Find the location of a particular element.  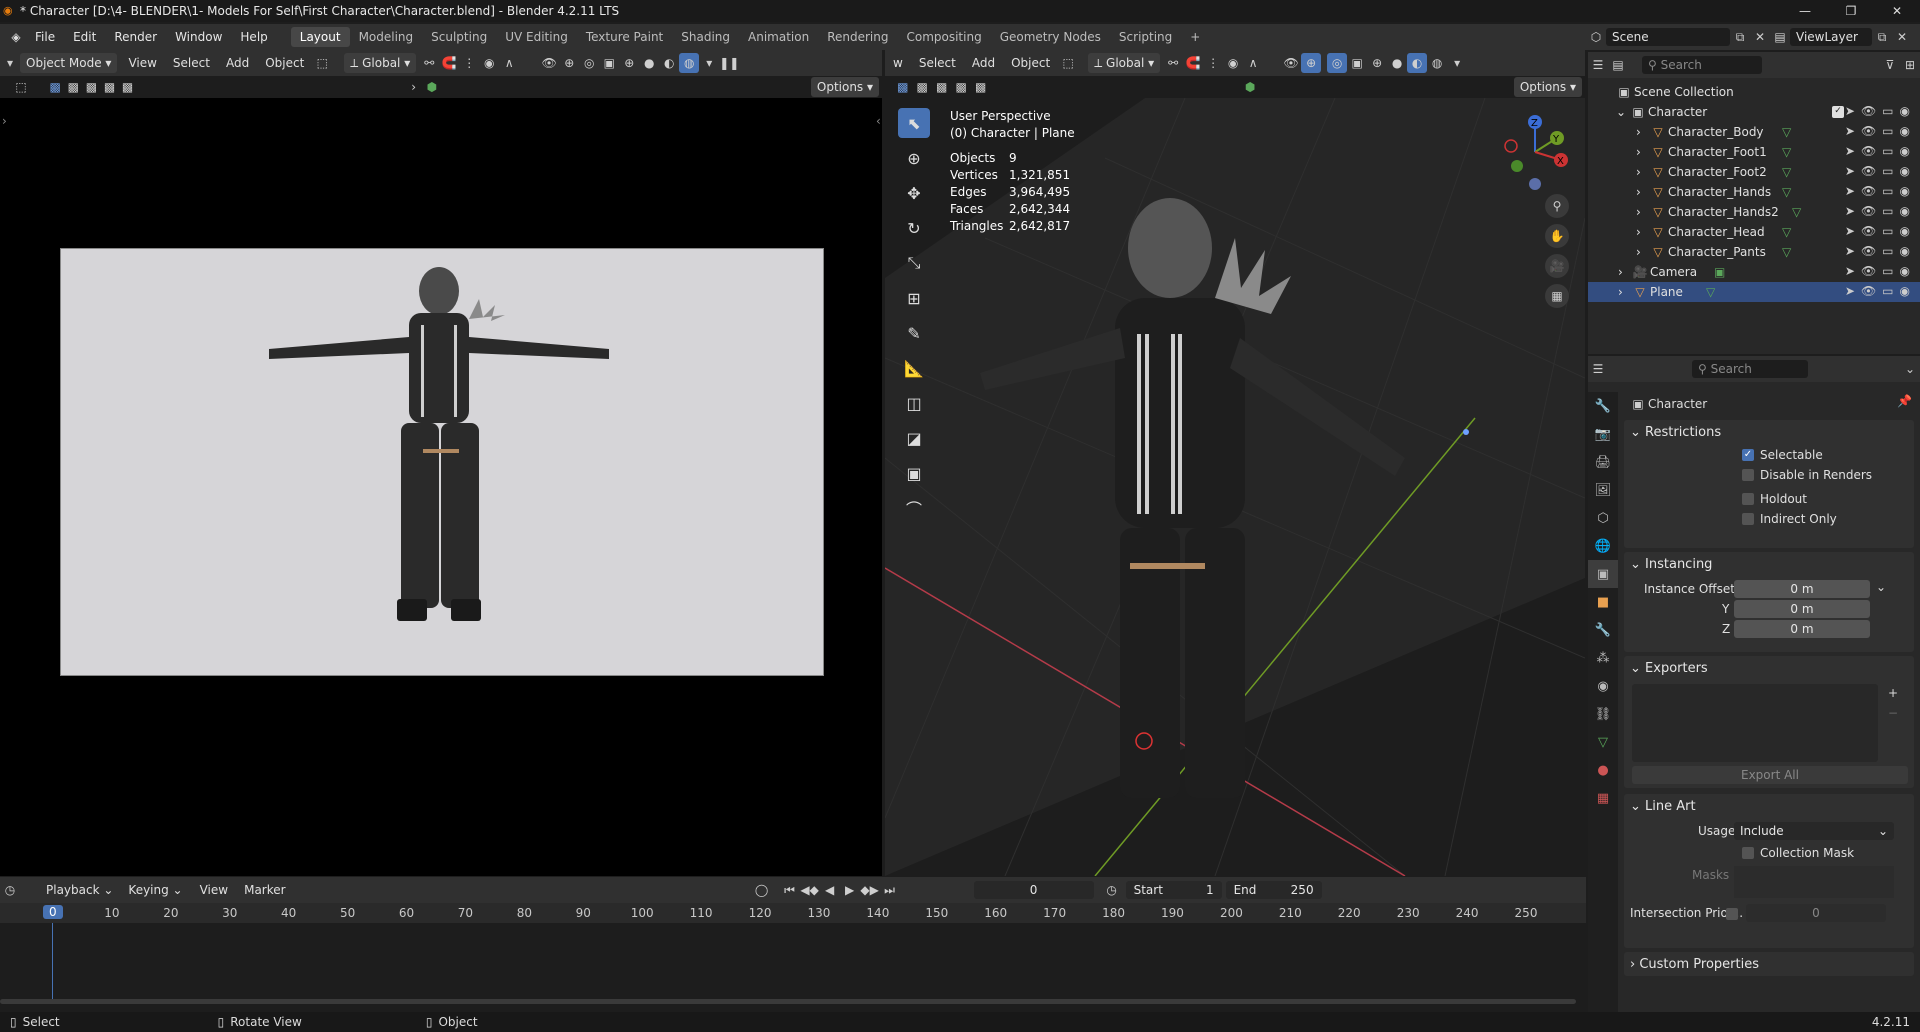

ortho-grid-icon: ▦ is located at coordinates (1557, 296).